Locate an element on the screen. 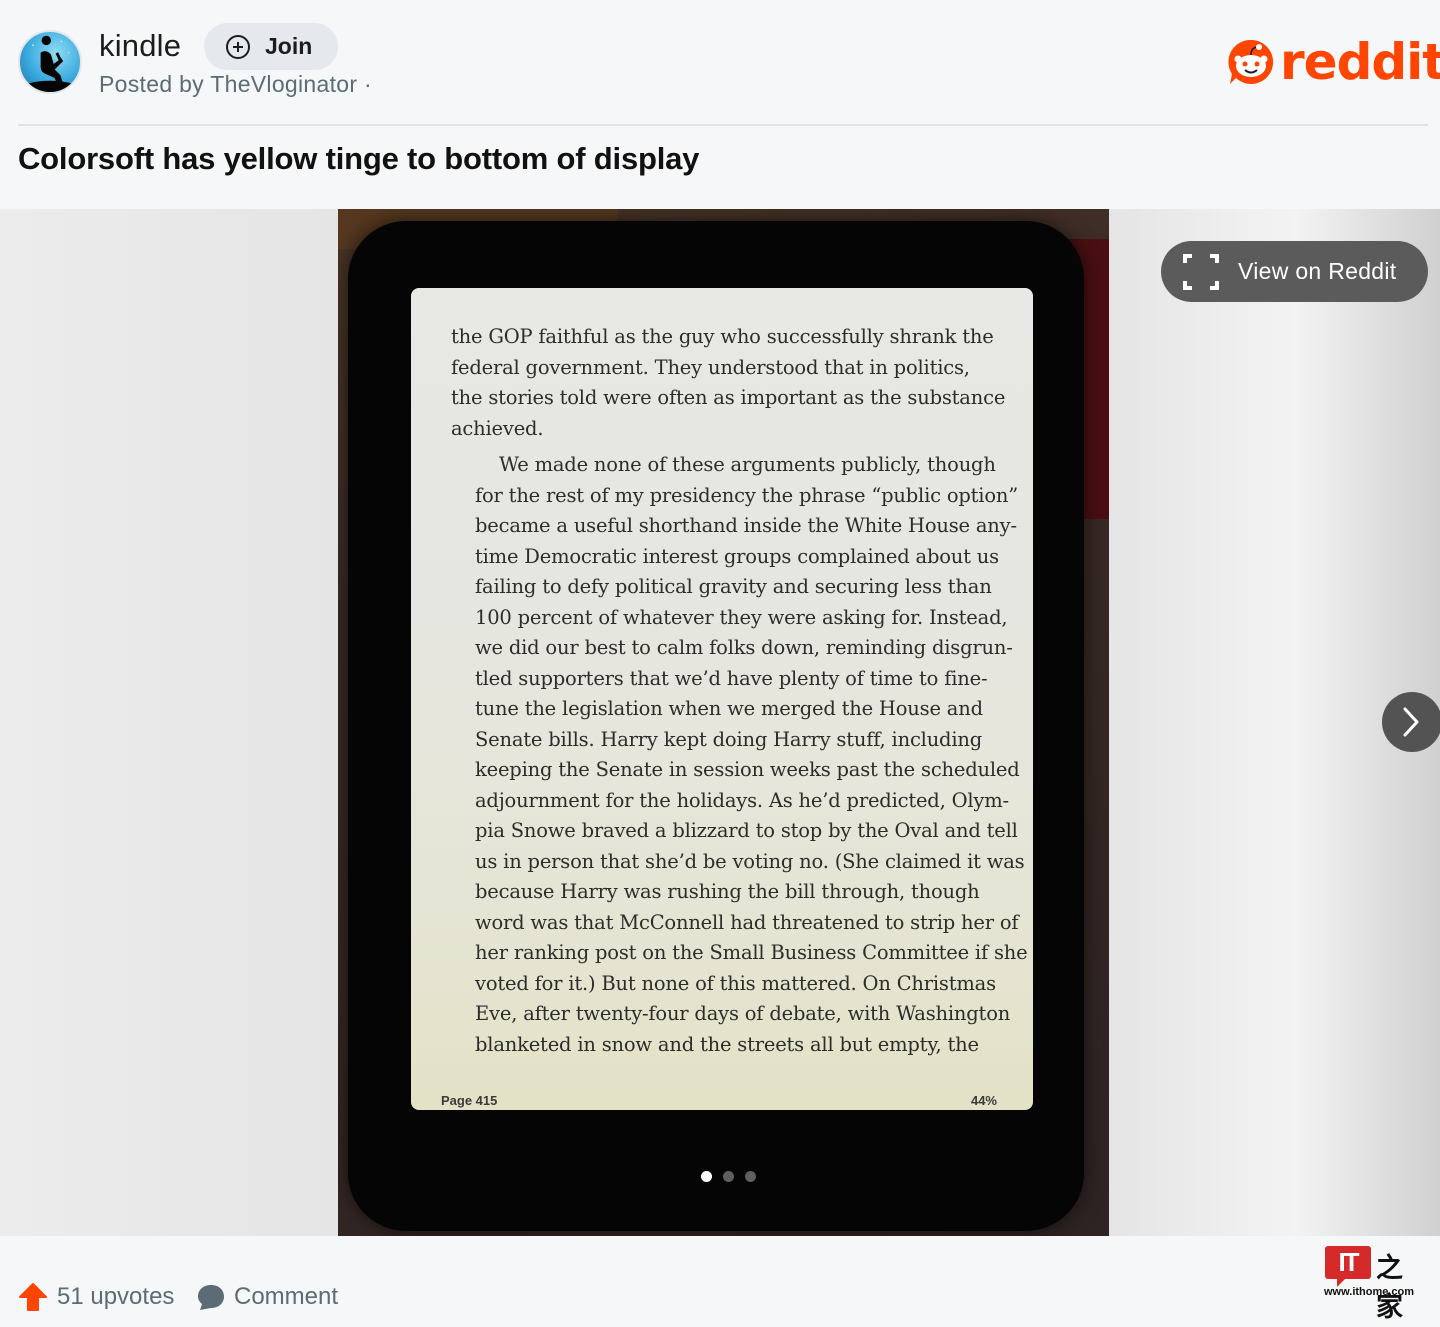 Image resolution: width=1440 pixels, height=1327 pixels. upvote-count: 51 upvotes is located at coordinates (116, 1296).